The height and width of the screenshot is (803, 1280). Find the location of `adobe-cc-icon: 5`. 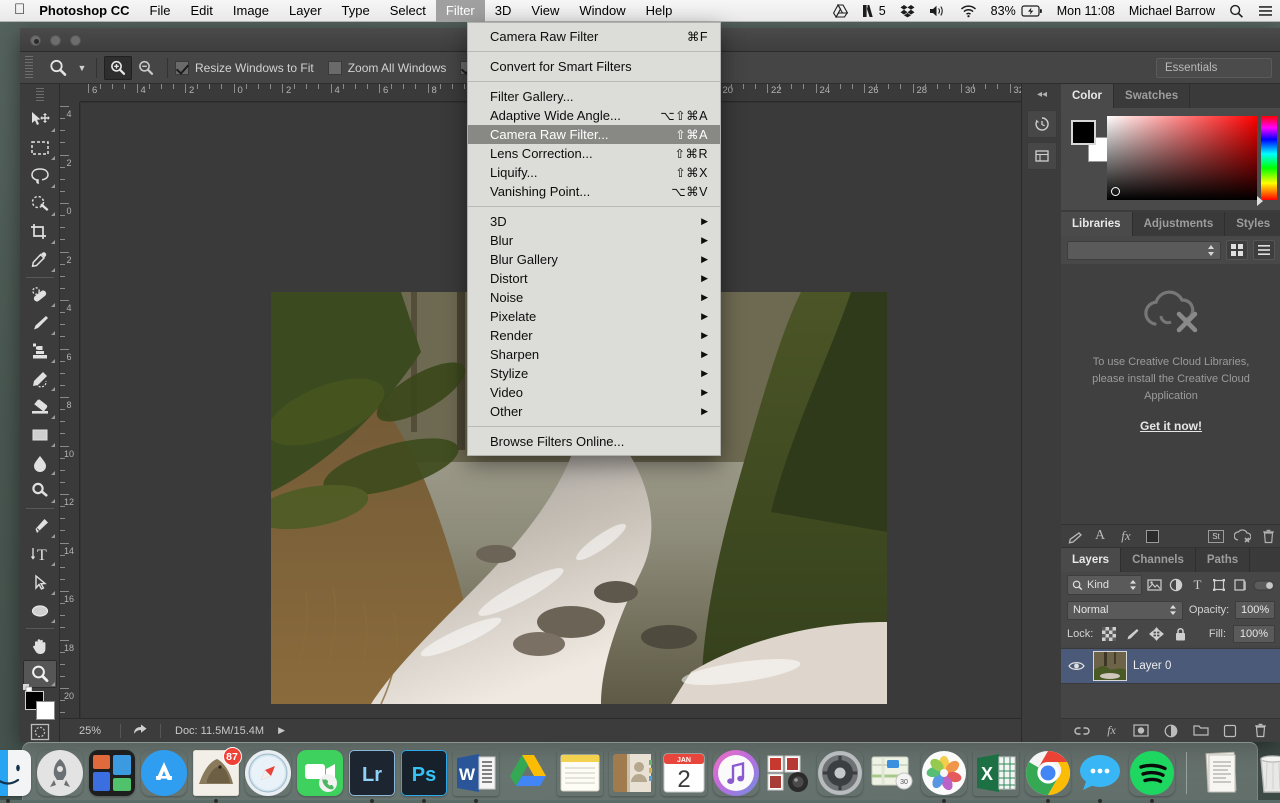

adobe-cc-icon: 5 is located at coordinates (874, 11).